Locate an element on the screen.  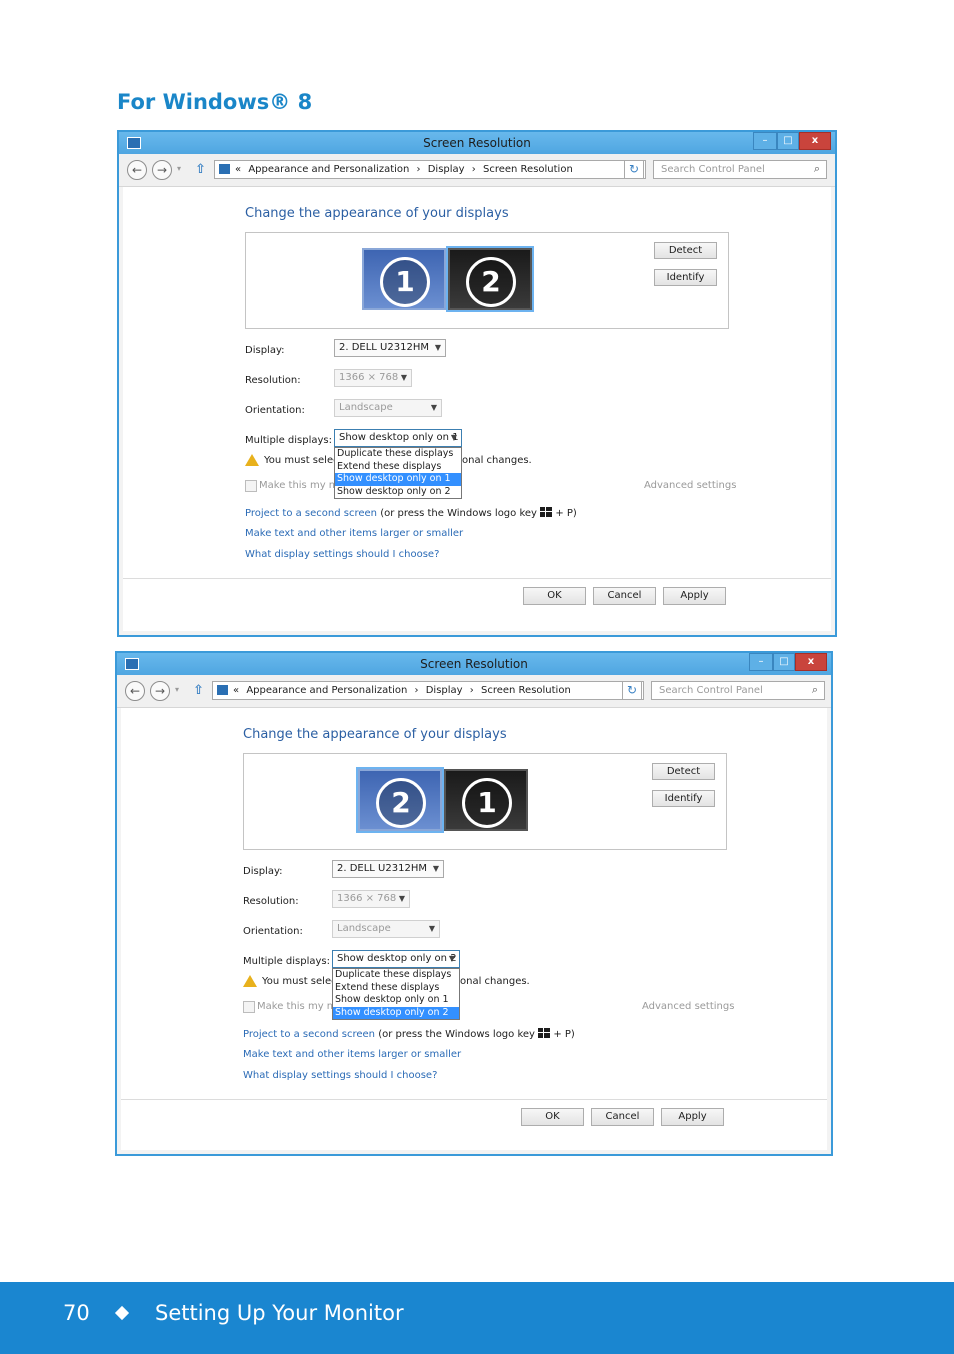
orientation-select: Landscape ▼ is located at coordinates (386, 929).